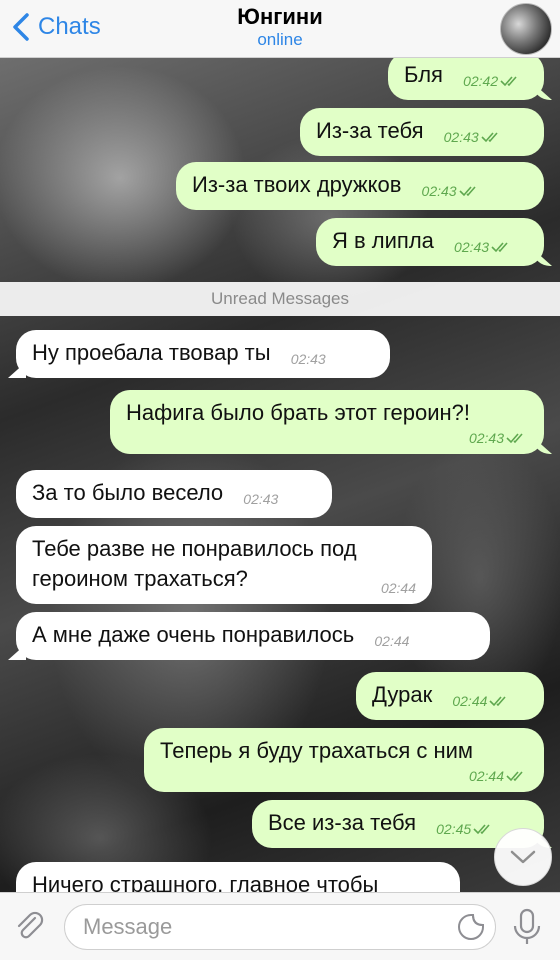 The height and width of the screenshot is (960, 560). What do you see at coordinates (492, 81) in the screenshot?
I see `message-time: 02:42` at bounding box center [492, 81].